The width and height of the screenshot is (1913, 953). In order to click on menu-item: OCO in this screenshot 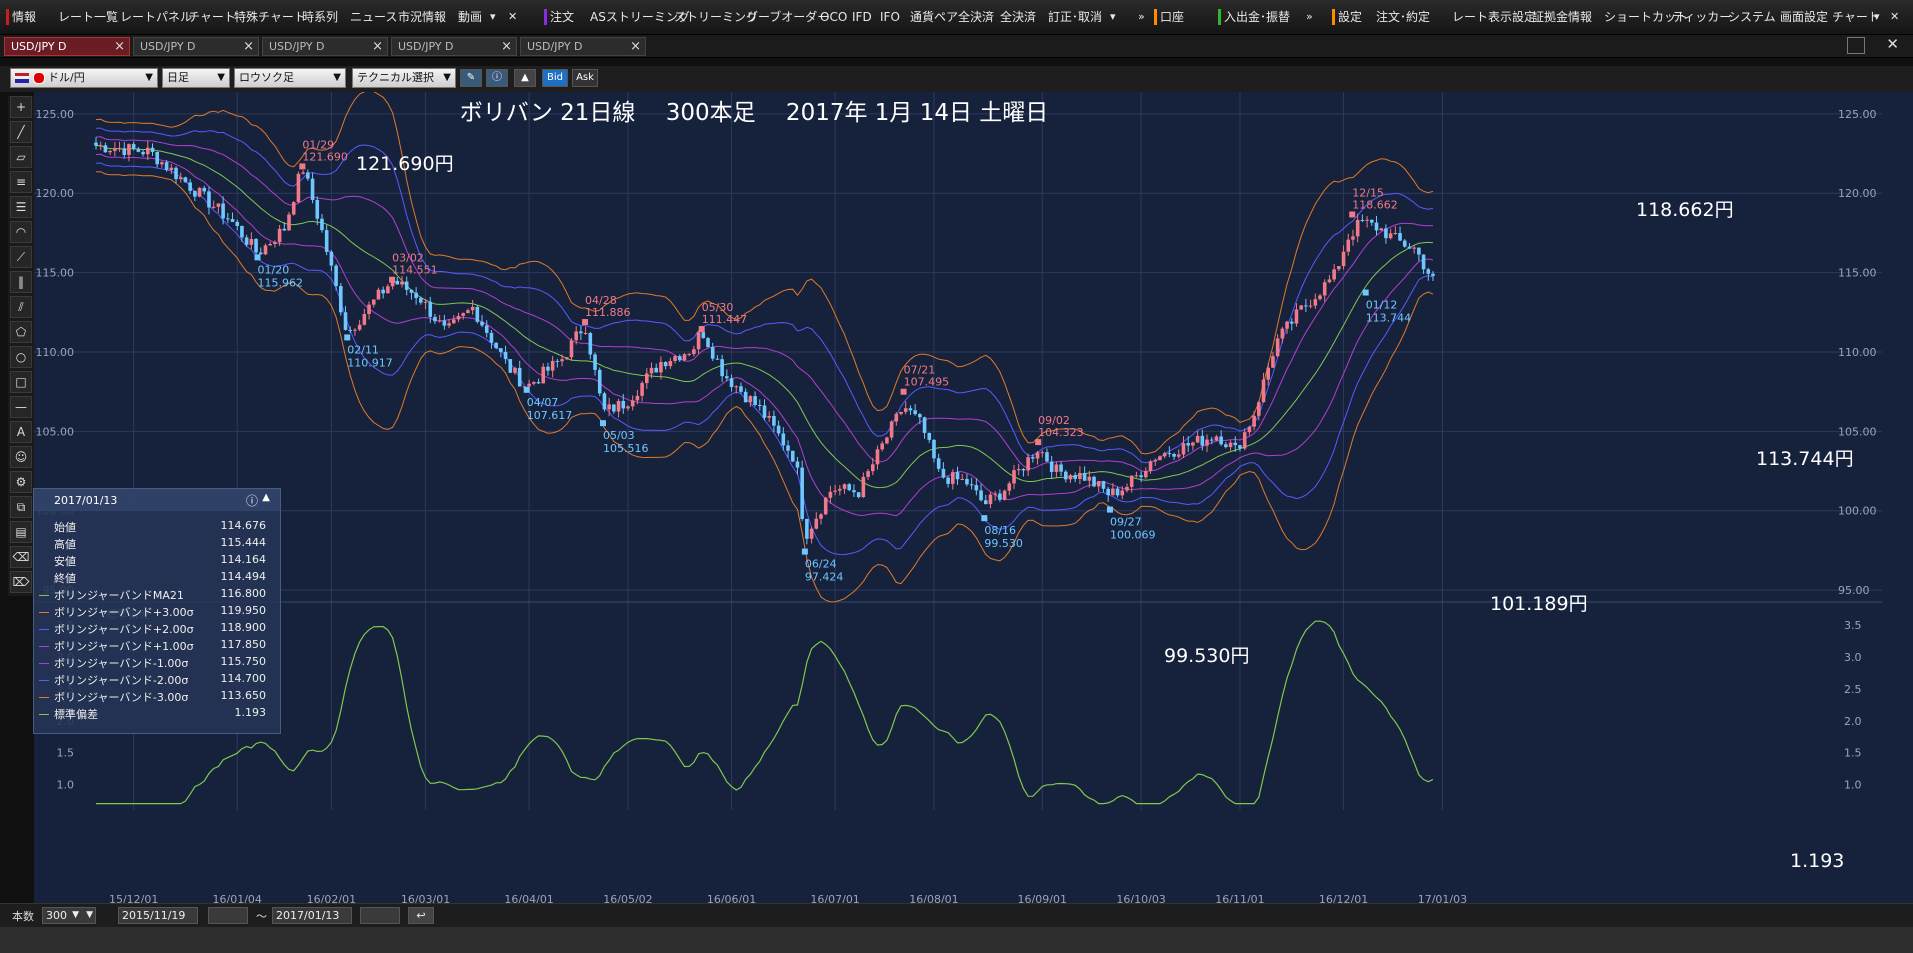, I will do `click(833, 17)`.